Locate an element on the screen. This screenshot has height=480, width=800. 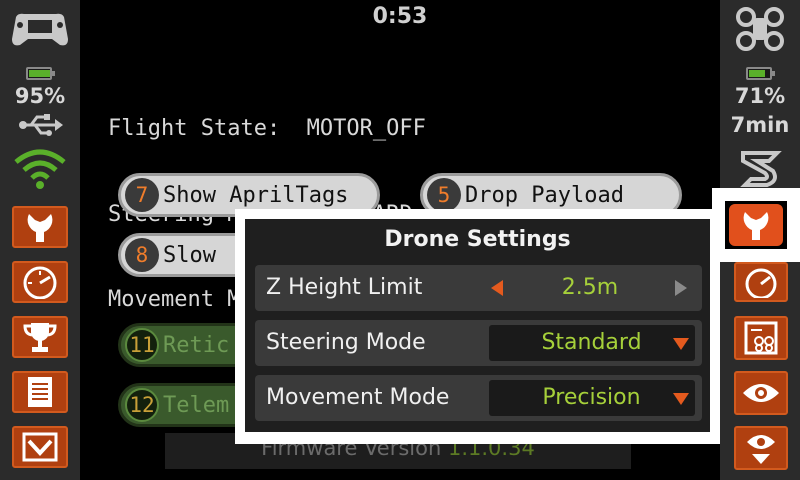
flight-timer: 0:53 is located at coordinates (400, 16).